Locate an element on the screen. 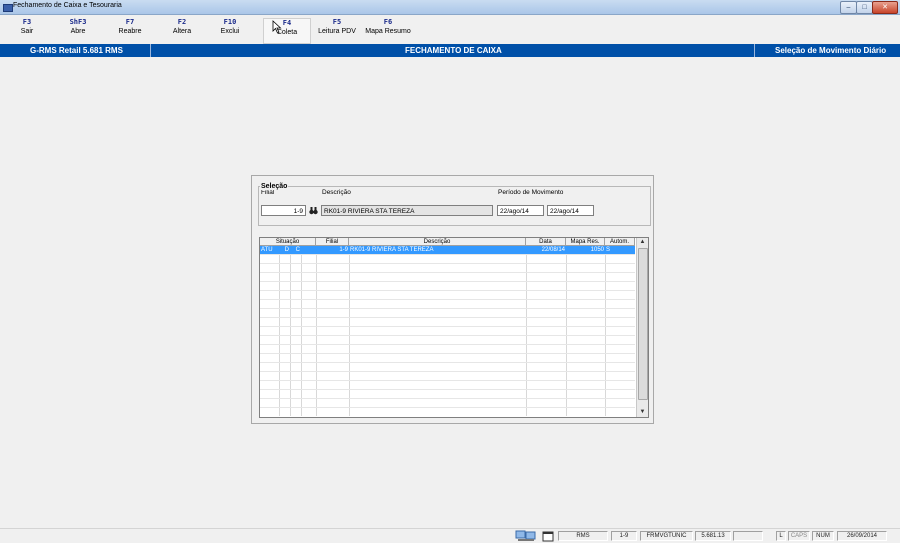 This screenshot has height=543, width=900. close-button: ✕ is located at coordinates (885, 7).